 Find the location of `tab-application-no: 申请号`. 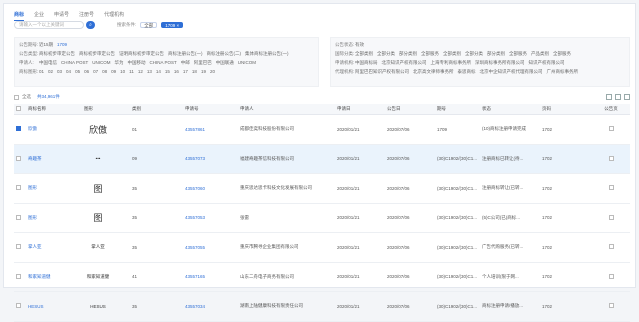

tab-application-no: 申请号 is located at coordinates (61, 16).